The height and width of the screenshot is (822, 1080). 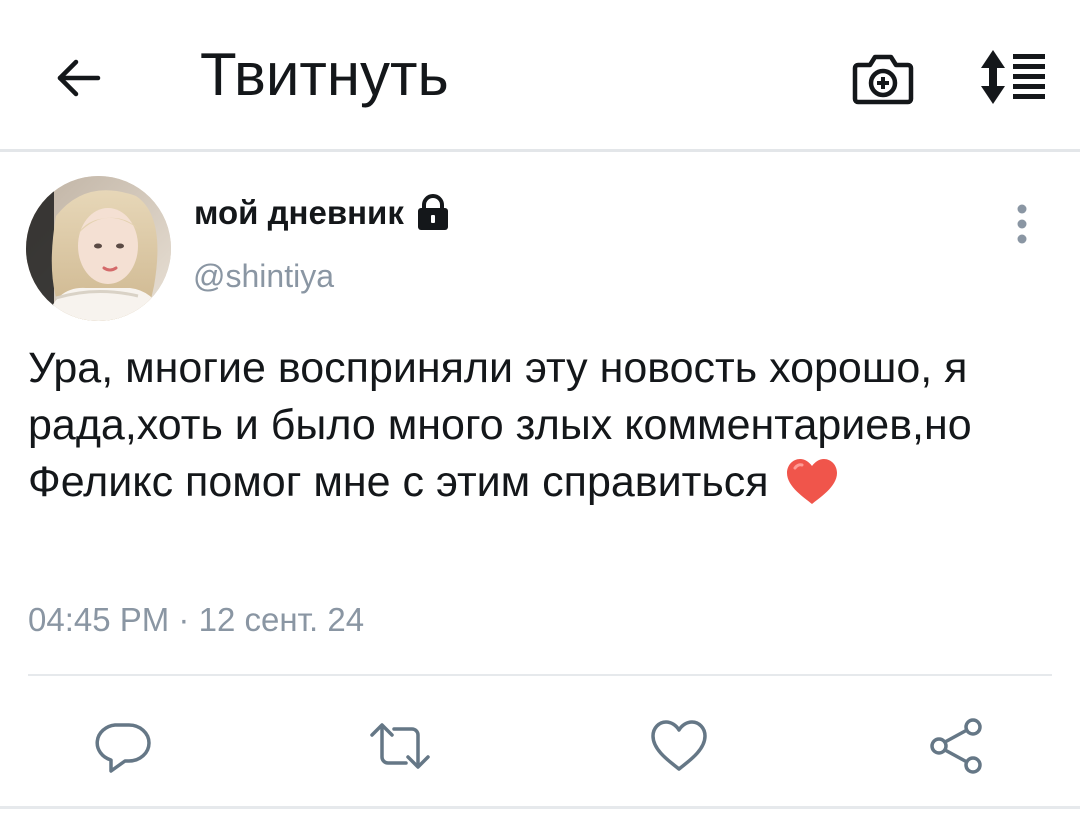 I want to click on retweet-icon, so click(x=400, y=746).